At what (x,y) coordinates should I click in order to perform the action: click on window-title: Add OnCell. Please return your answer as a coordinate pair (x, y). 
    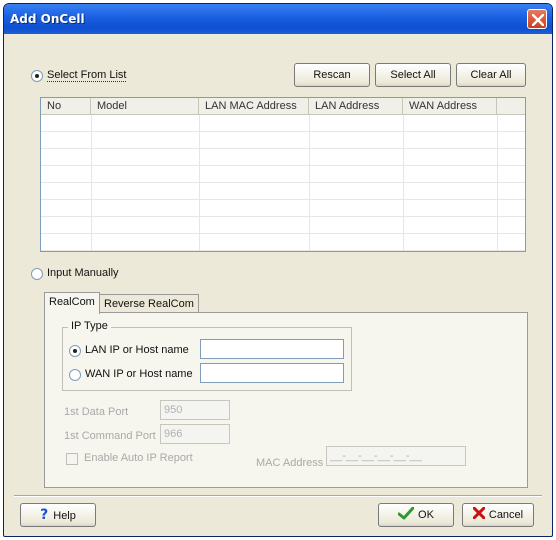
    Looking at the image, I should click on (47, 19).